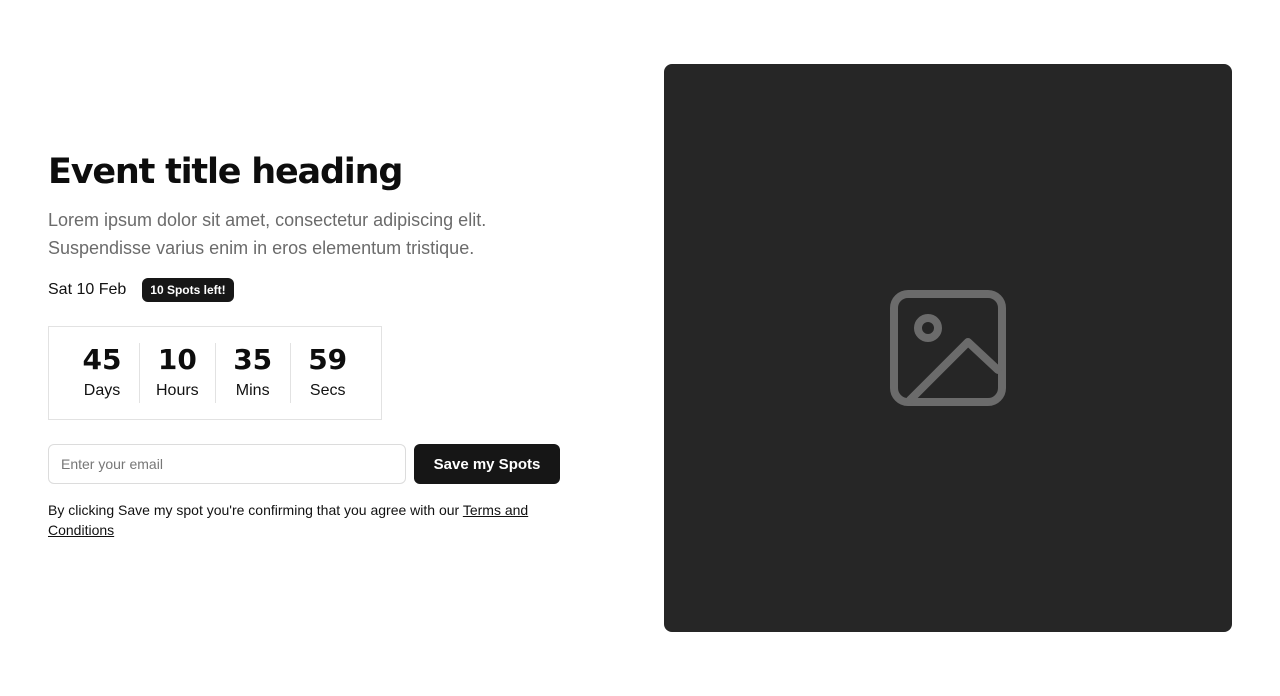  Describe the element at coordinates (253, 359) in the screenshot. I see `countdown-value: 35` at that location.